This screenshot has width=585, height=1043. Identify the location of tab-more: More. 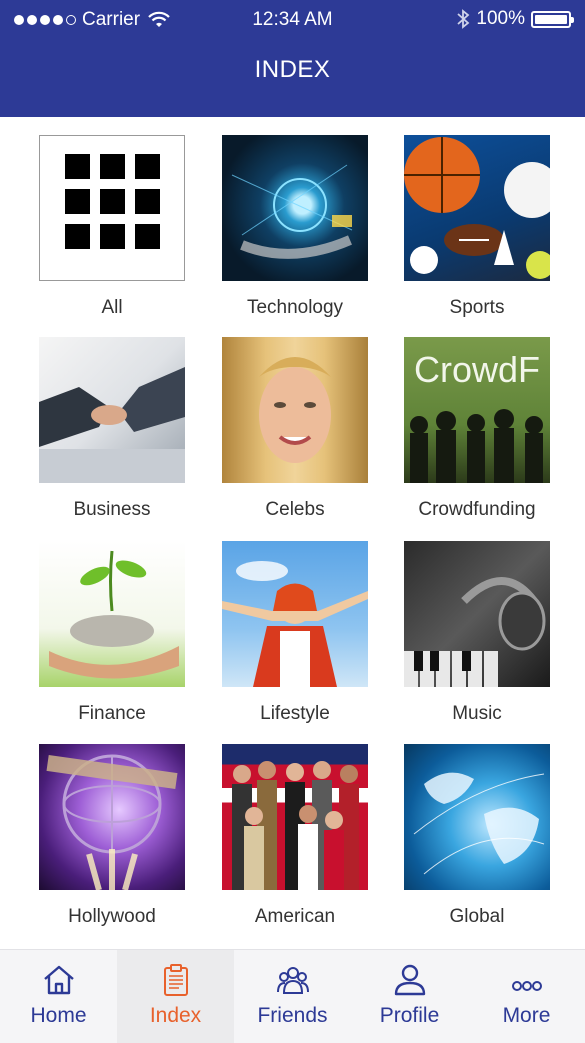
(526, 996).